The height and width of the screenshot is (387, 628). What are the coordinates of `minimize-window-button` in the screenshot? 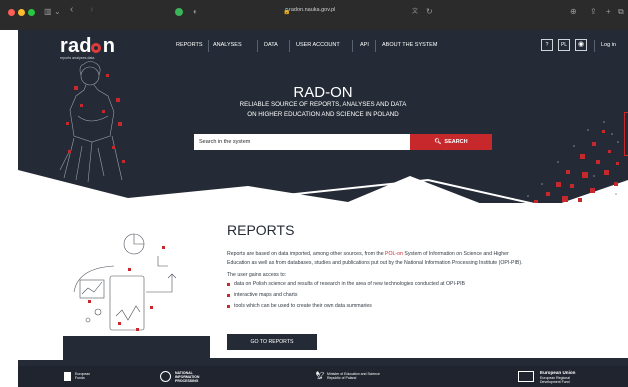 It's located at (21, 12).